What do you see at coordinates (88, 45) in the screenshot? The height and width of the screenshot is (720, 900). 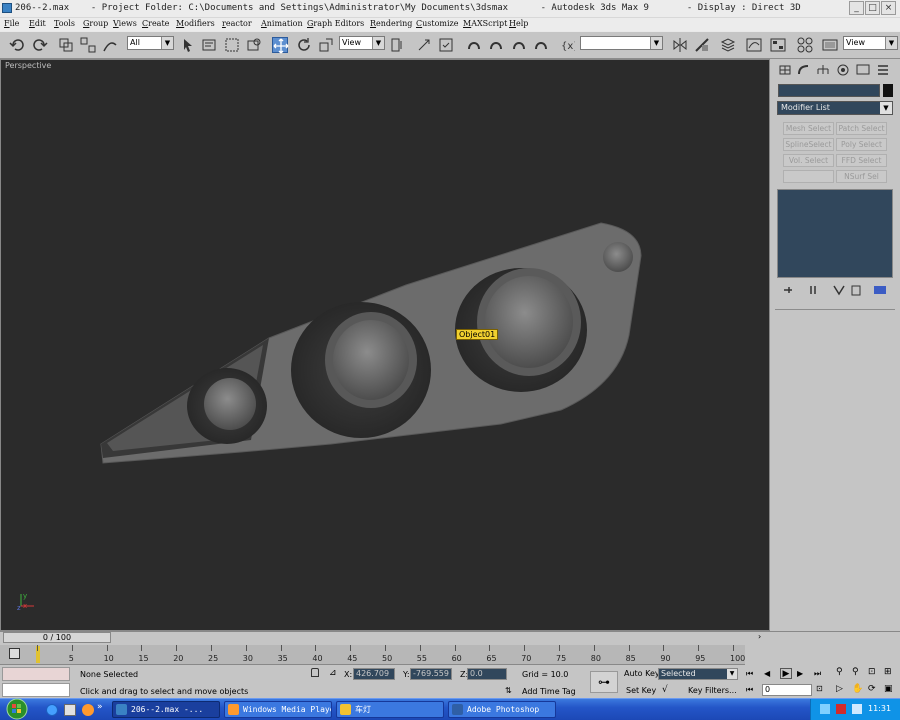 I see `unlink-icon` at bounding box center [88, 45].